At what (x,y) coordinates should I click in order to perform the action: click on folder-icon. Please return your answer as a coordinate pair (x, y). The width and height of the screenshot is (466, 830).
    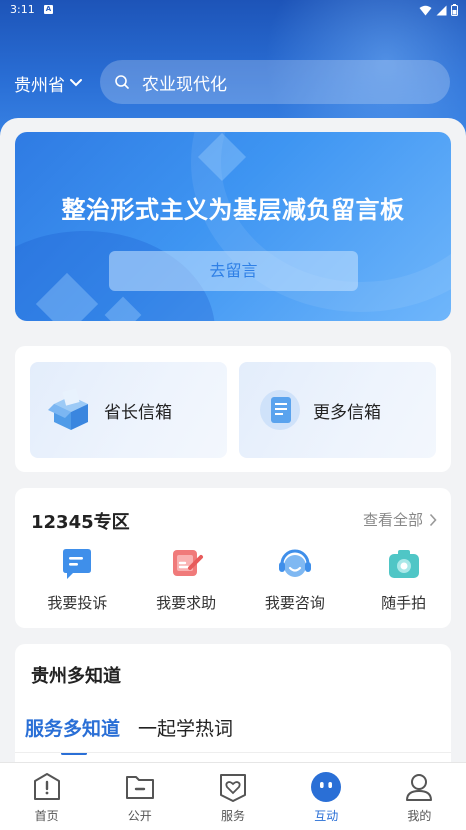
    Looking at the image, I should click on (139, 787).